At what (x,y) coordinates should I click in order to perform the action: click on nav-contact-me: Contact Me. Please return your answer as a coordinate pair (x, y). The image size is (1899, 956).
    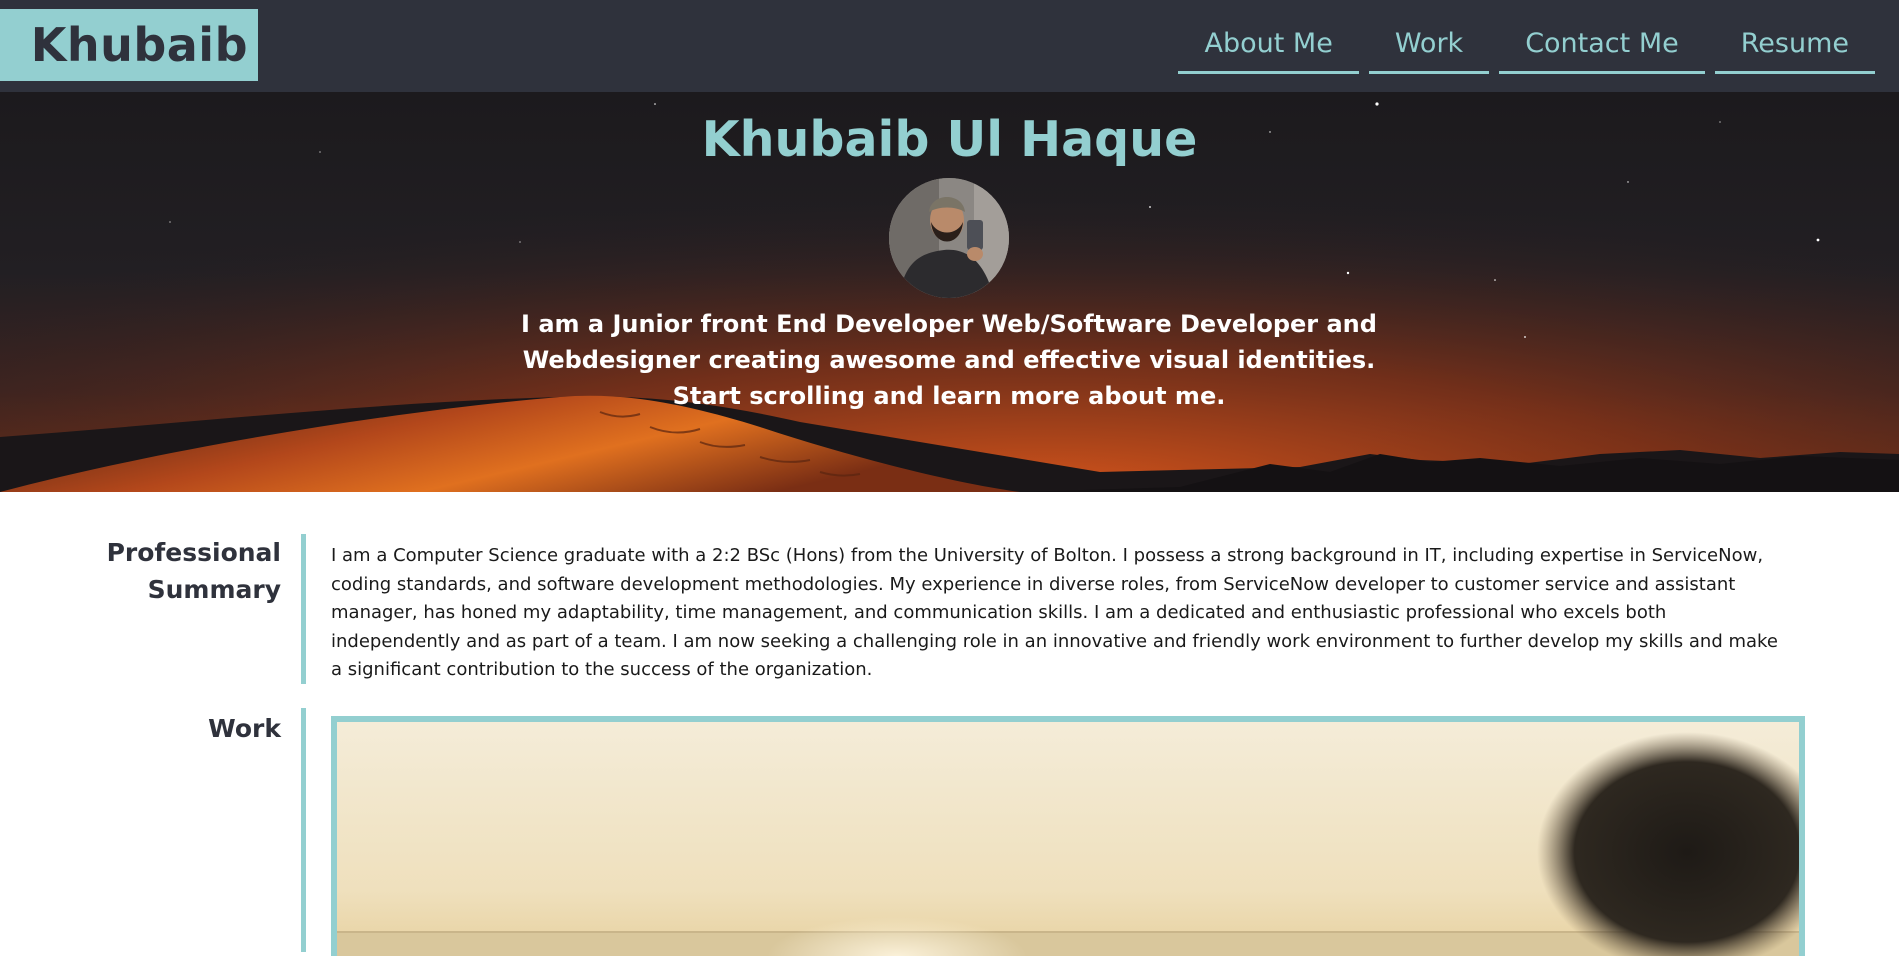
    Looking at the image, I should click on (1602, 49).